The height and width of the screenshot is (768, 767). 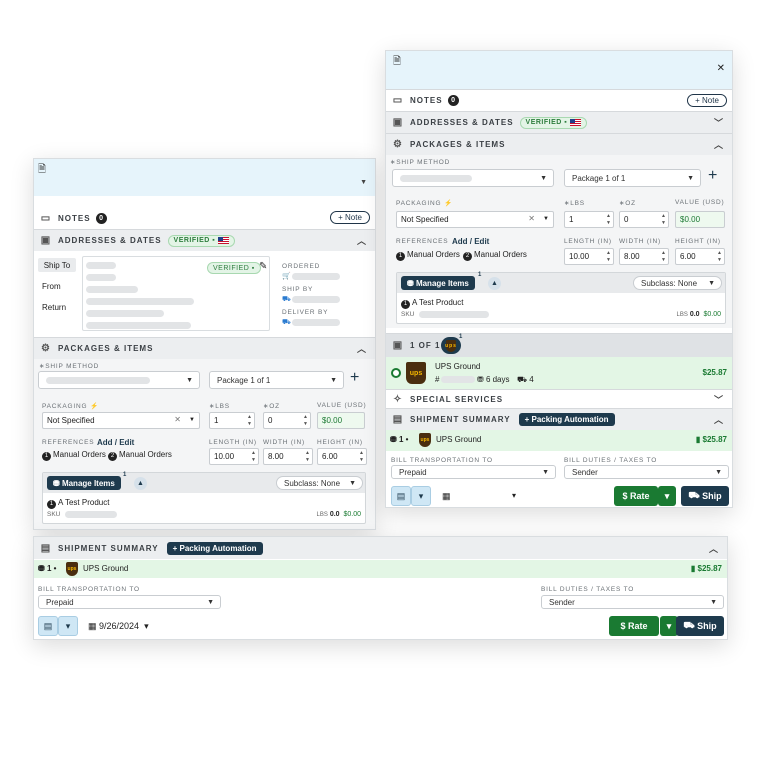 What do you see at coordinates (667, 496) in the screenshot?
I see `rate-dropdown-button: ▾` at bounding box center [667, 496].